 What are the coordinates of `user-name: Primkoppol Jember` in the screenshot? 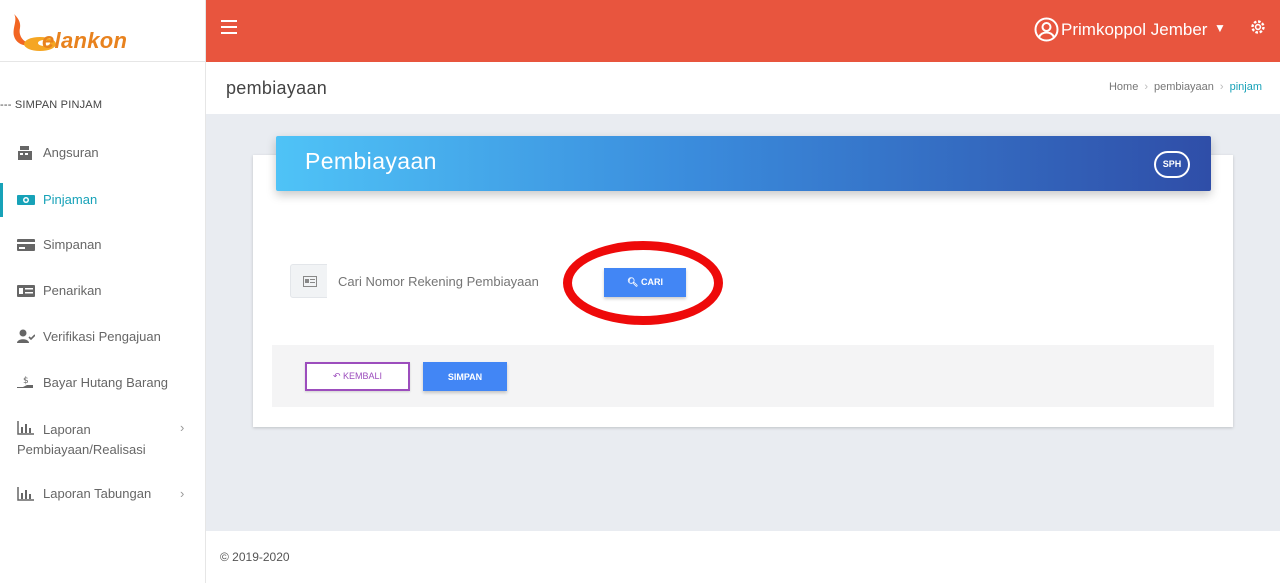 It's located at (1134, 29).